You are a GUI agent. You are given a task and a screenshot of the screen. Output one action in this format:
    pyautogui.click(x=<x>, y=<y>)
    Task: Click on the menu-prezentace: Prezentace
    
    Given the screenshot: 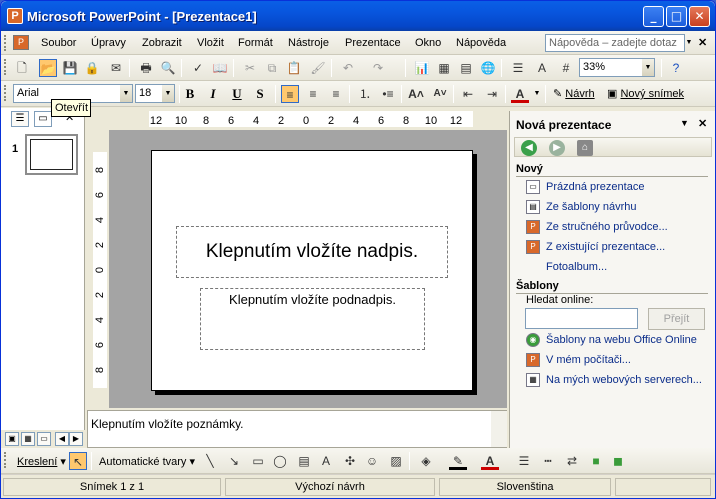 What is the action you would take?
    pyautogui.click(x=373, y=43)
    